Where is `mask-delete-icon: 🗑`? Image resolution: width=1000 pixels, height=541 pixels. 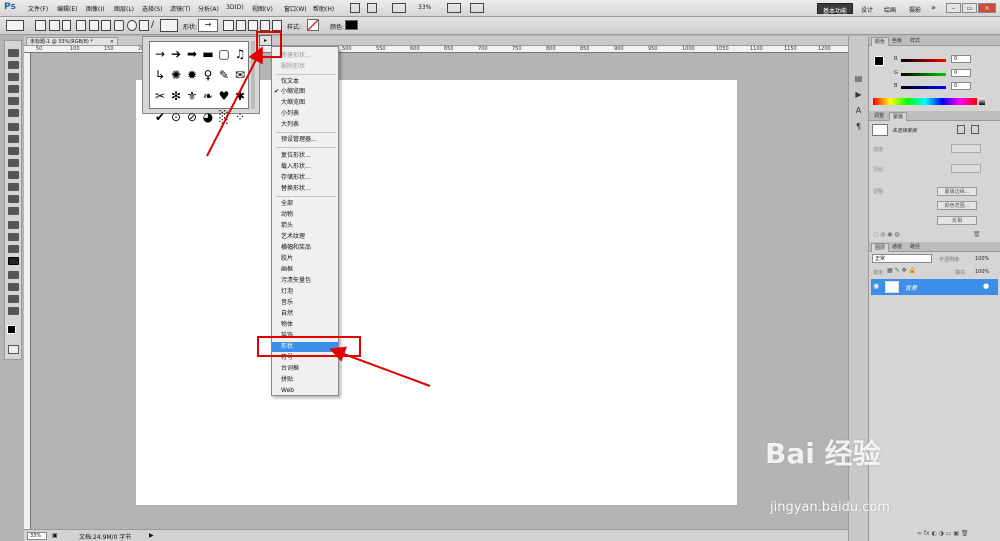 mask-delete-icon: 🗑 is located at coordinates (977, 234).